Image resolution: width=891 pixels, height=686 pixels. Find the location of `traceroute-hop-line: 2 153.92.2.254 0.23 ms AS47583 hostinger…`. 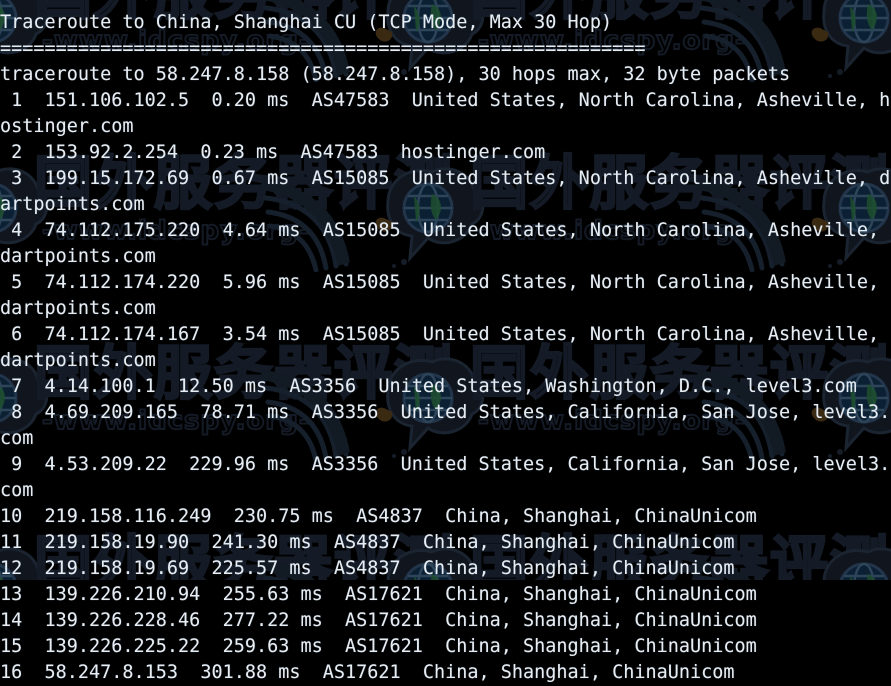

traceroute-hop-line: 2 153.92.2.254 0.23 ms AS47583 hostinger… is located at coordinates (273, 152).